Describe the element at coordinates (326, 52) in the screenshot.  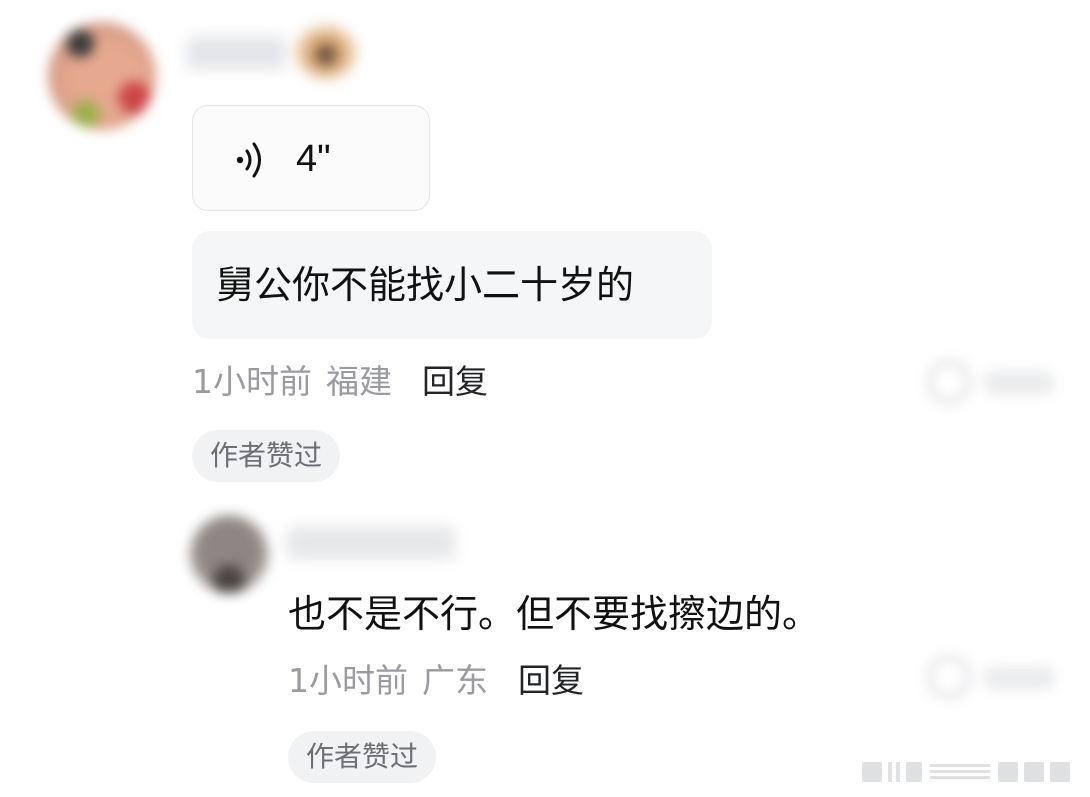
I see `user-badge-icon` at that location.